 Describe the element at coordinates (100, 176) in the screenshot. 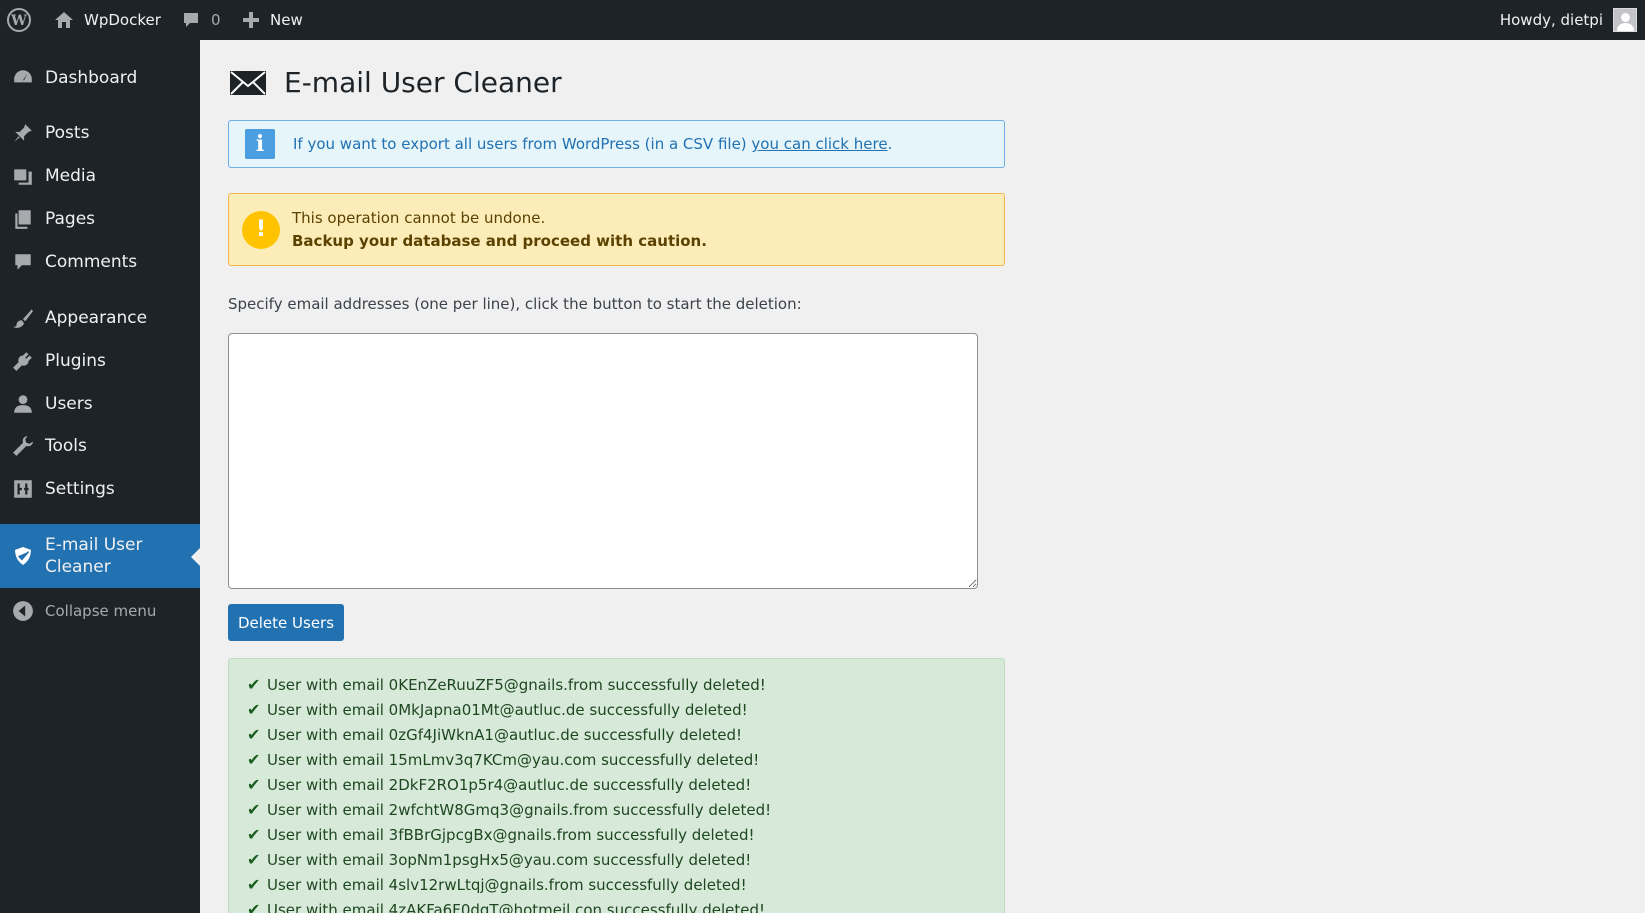

I see `sidebar-item-media: Media` at that location.